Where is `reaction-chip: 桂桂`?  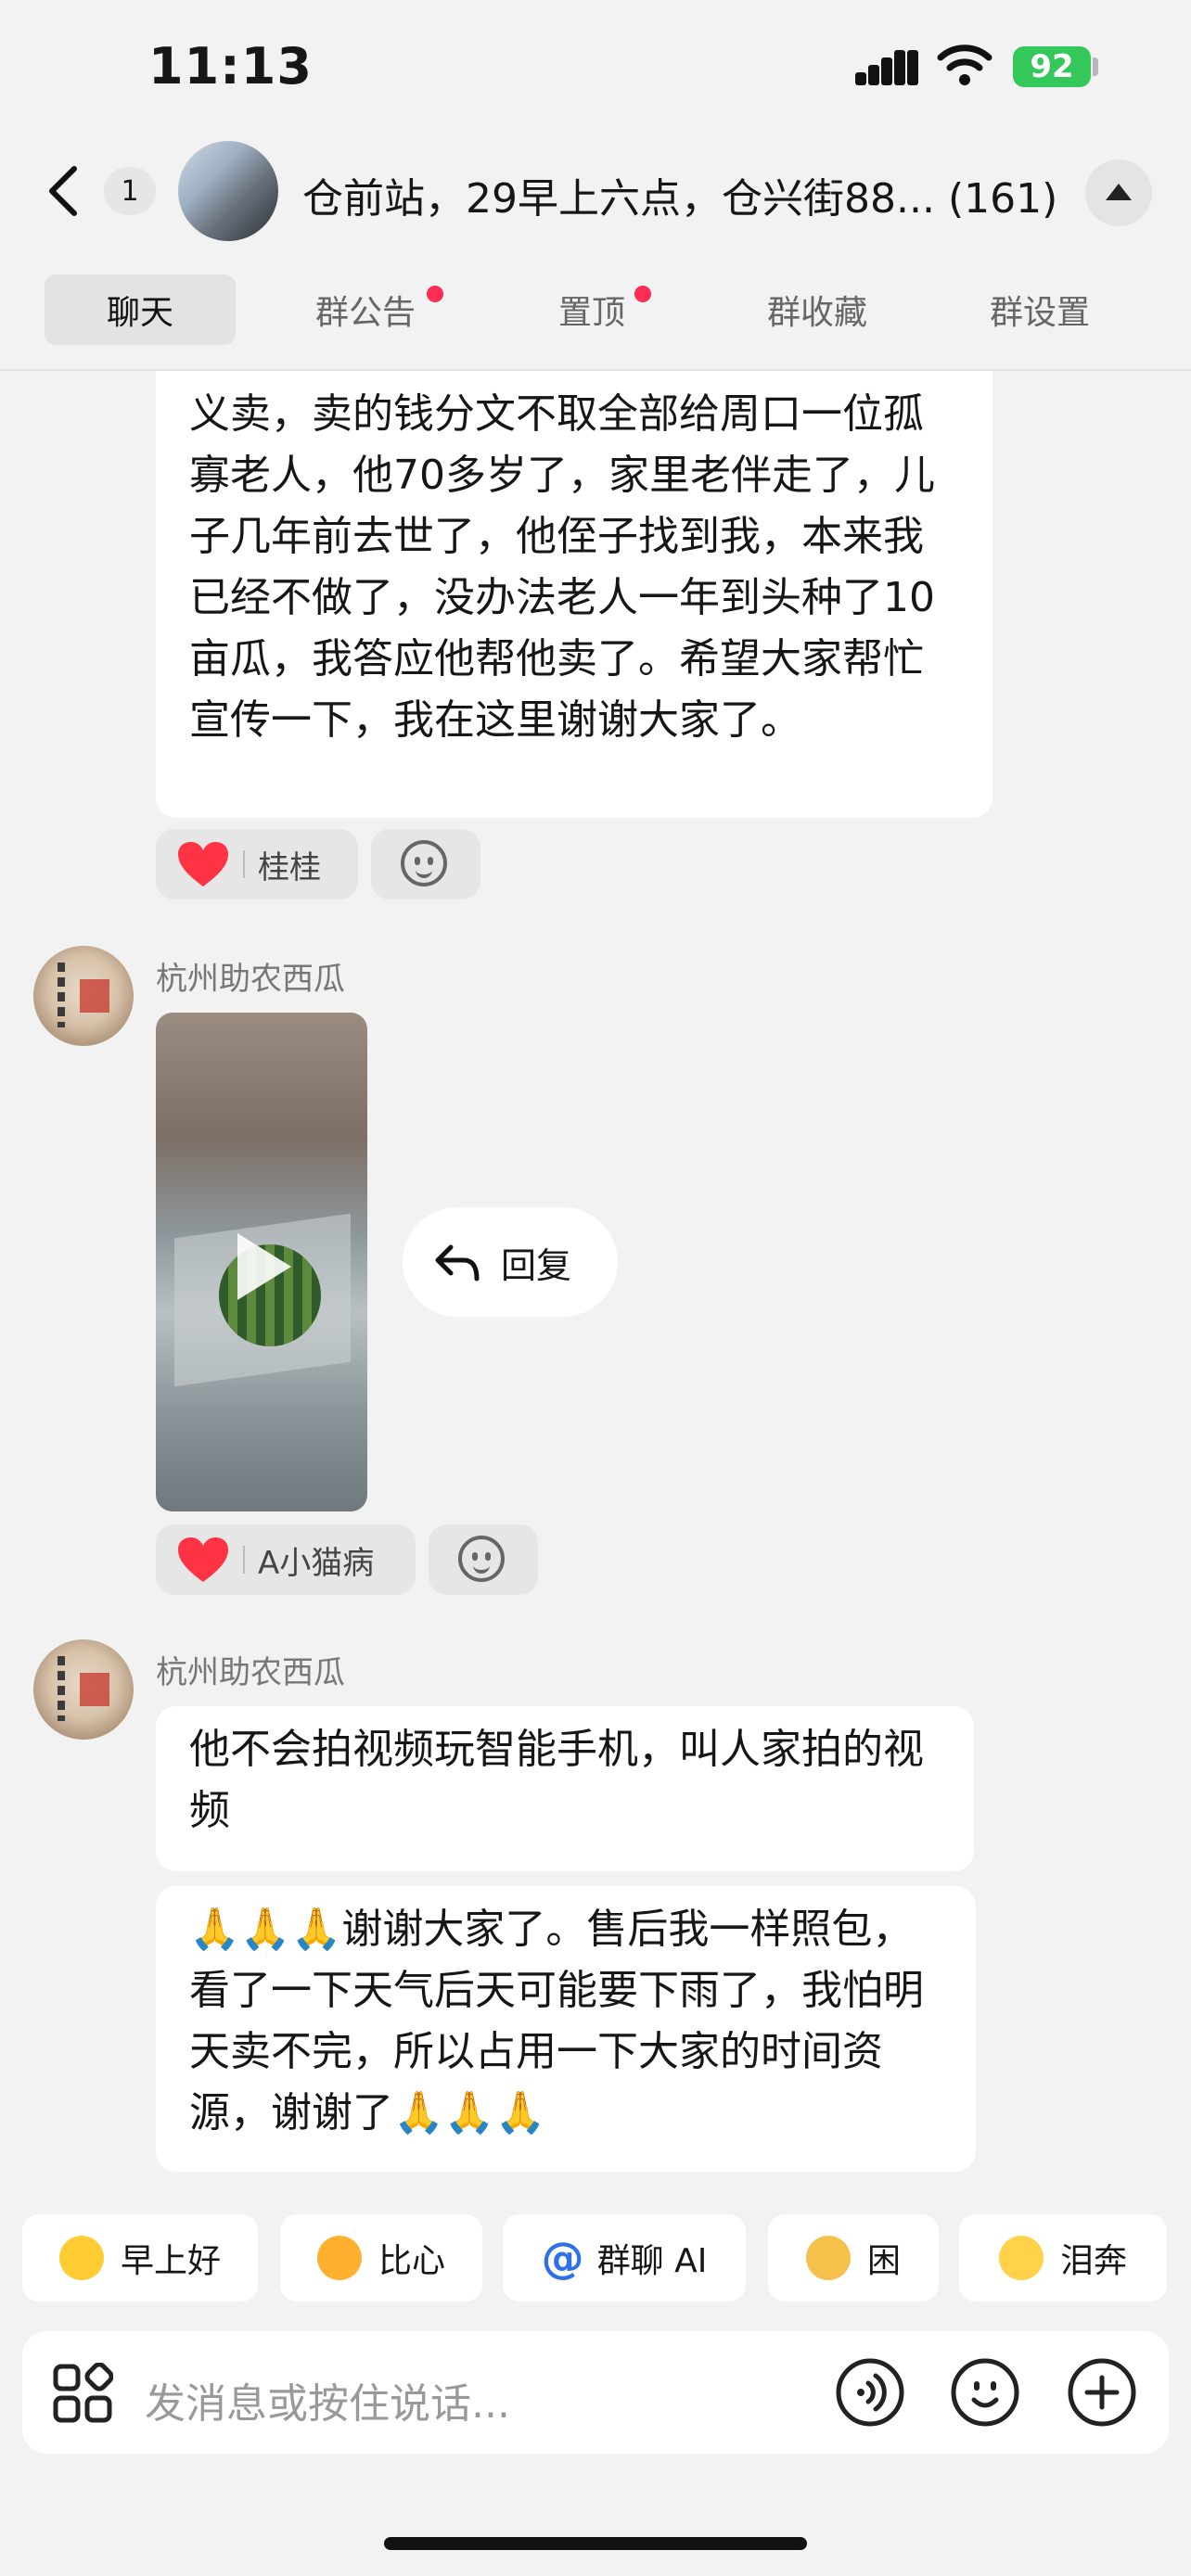
reaction-chip: 桂桂 is located at coordinates (257, 864).